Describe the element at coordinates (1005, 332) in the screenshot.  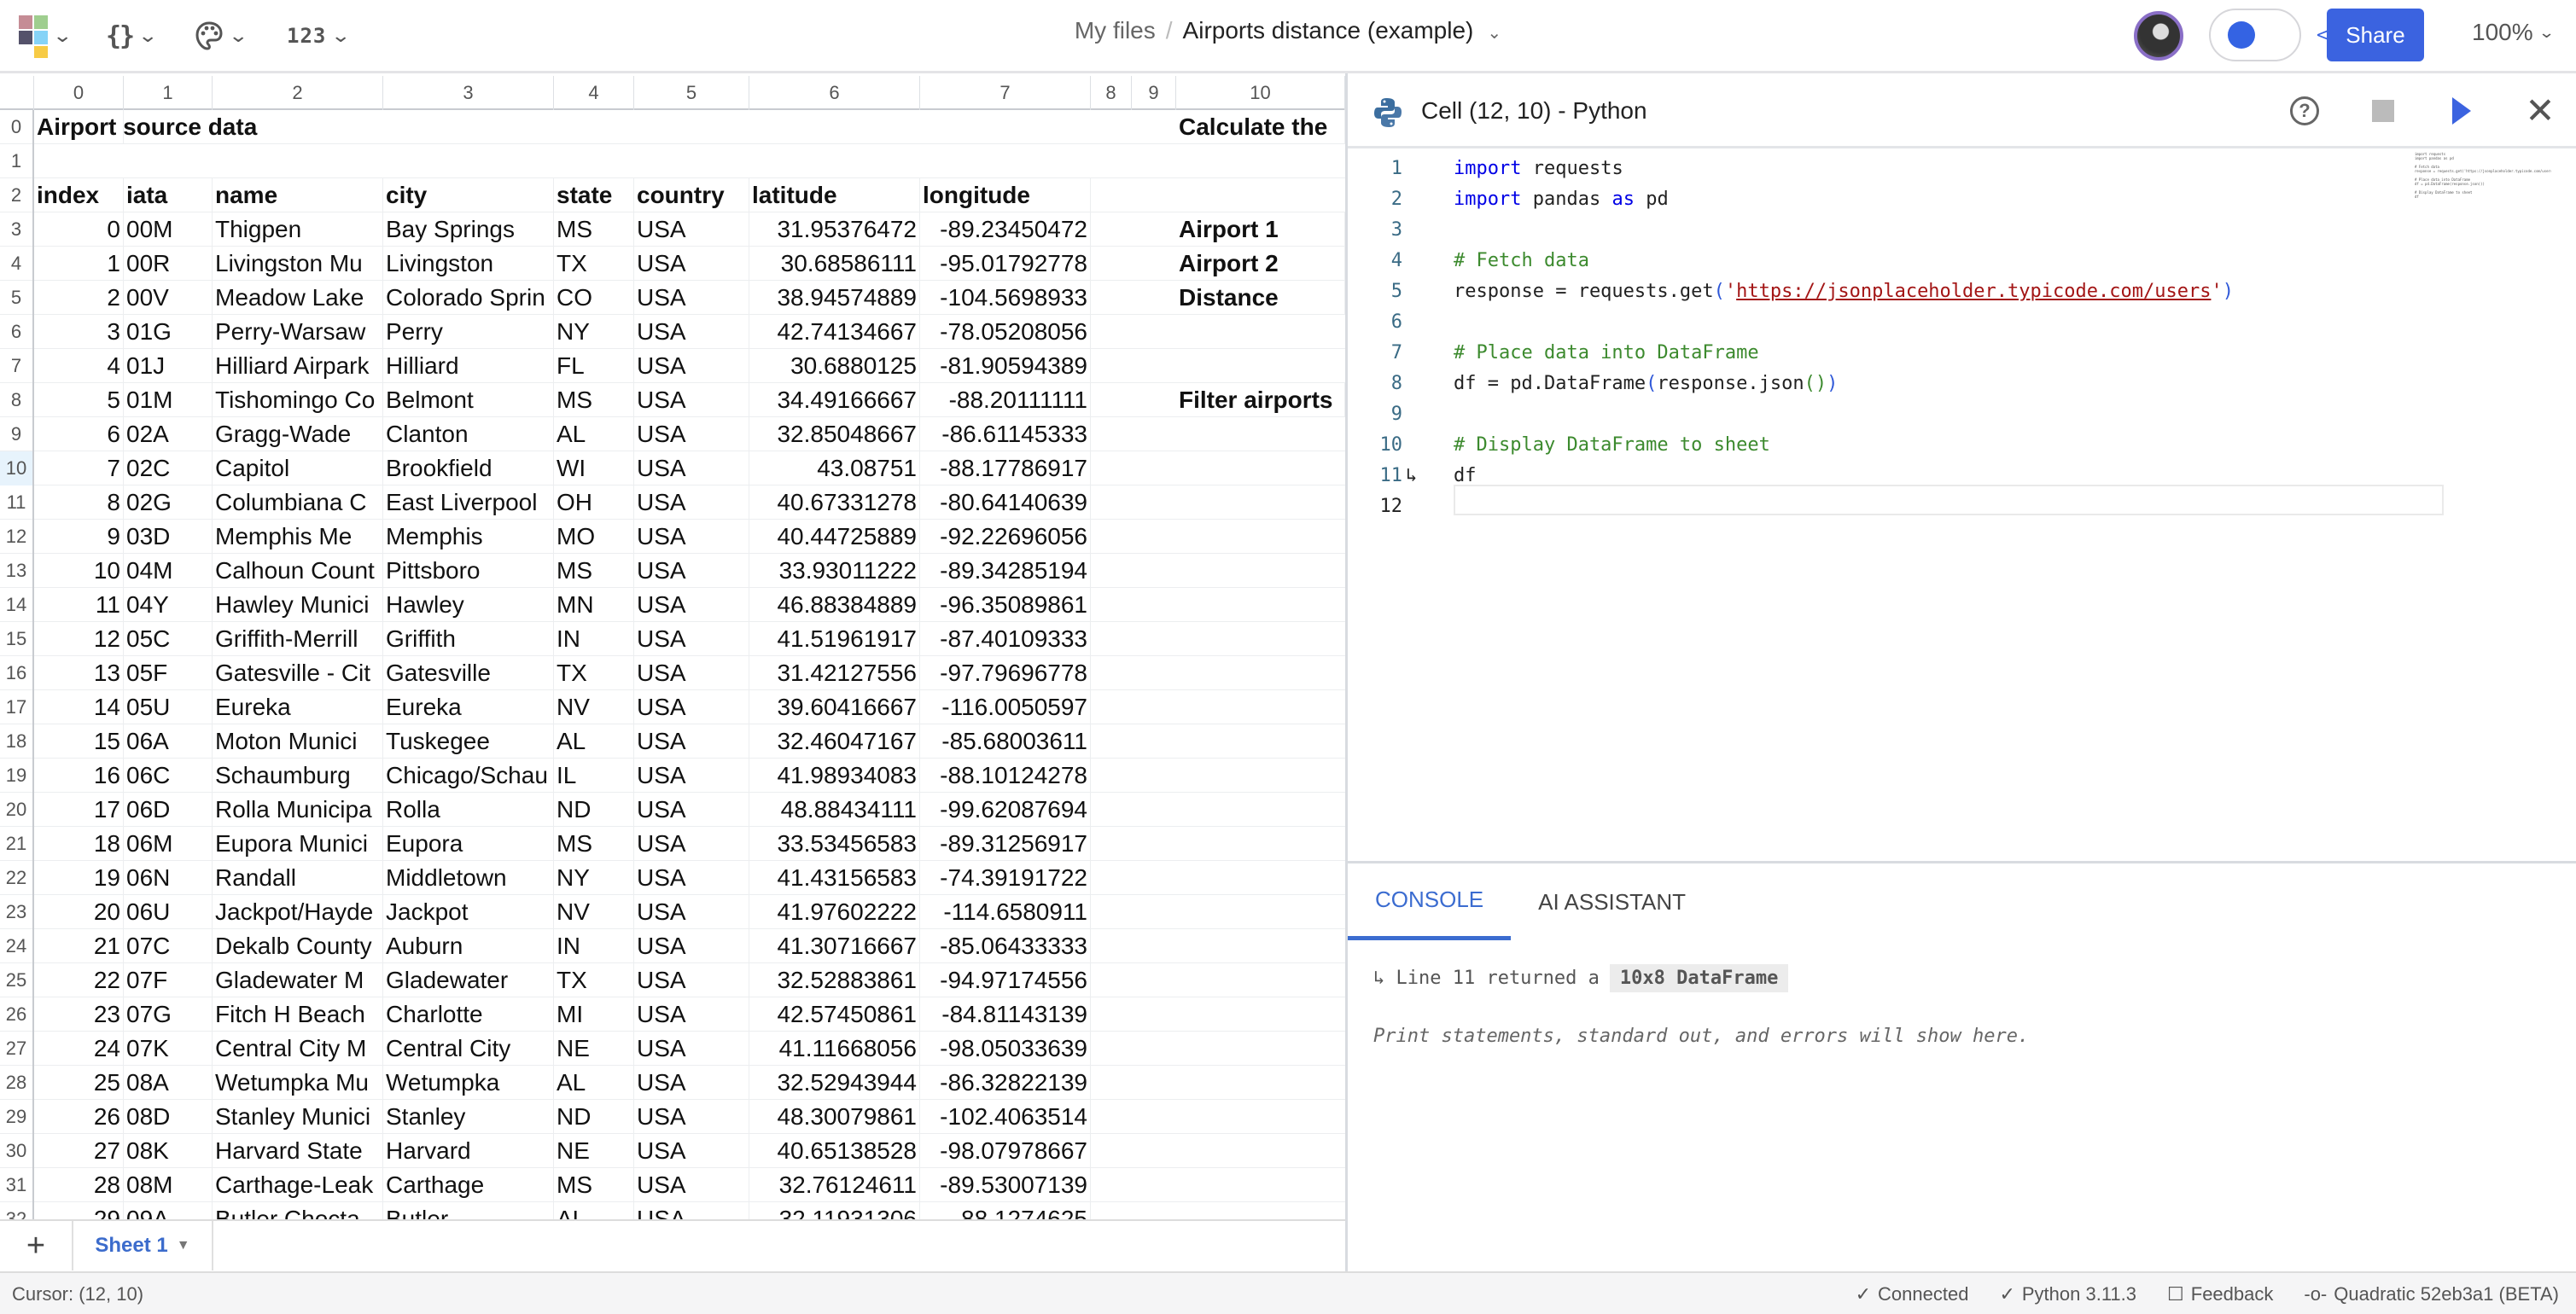
I see `data-cell: -78.05208056` at that location.